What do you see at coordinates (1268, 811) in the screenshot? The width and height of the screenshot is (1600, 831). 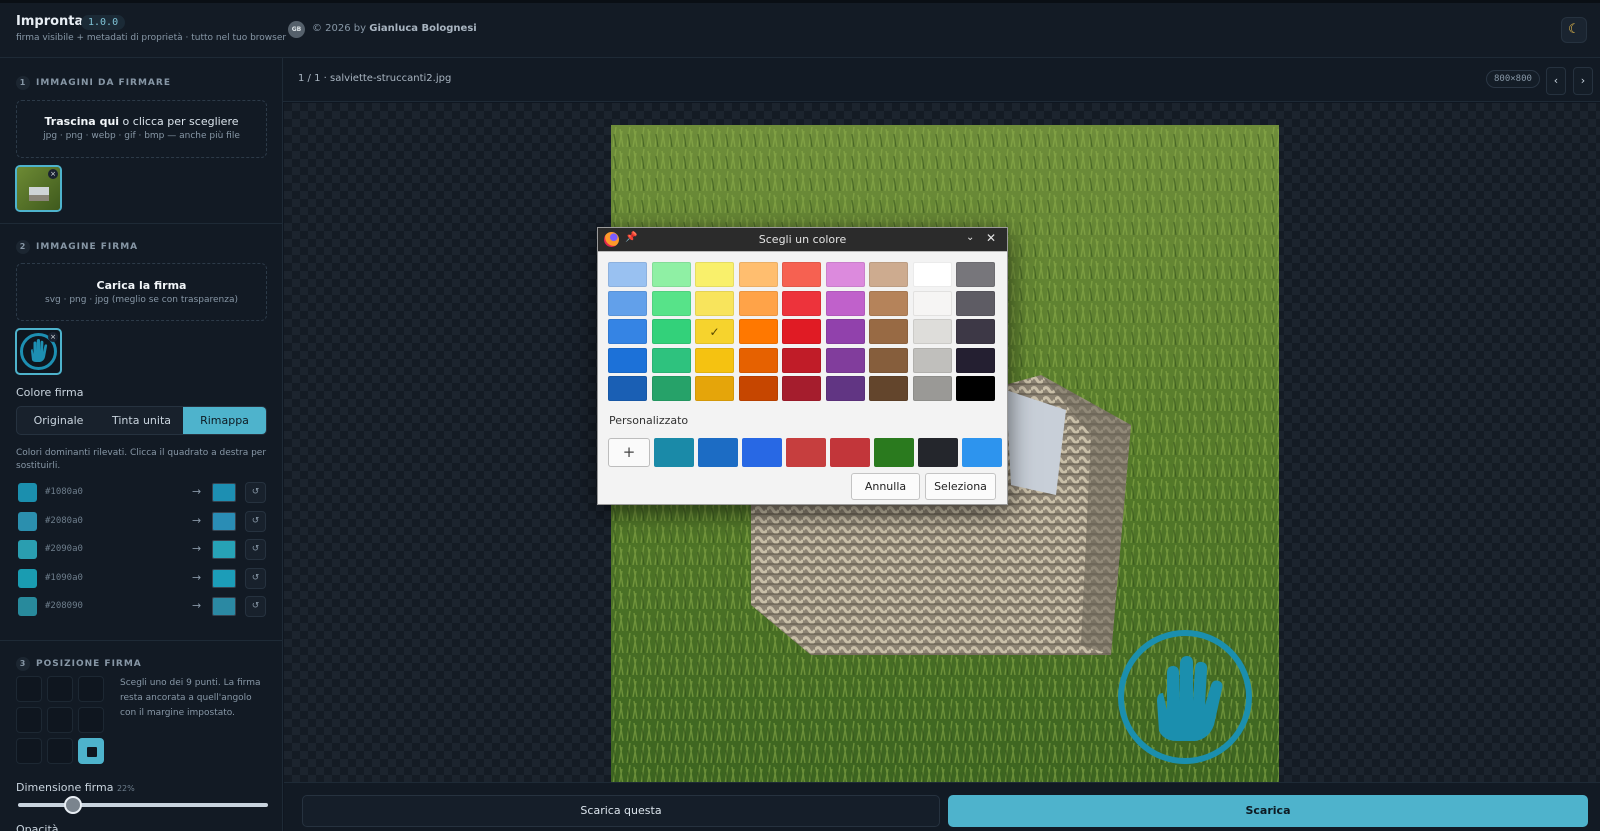 I see `download-all-button: Scarica` at bounding box center [1268, 811].